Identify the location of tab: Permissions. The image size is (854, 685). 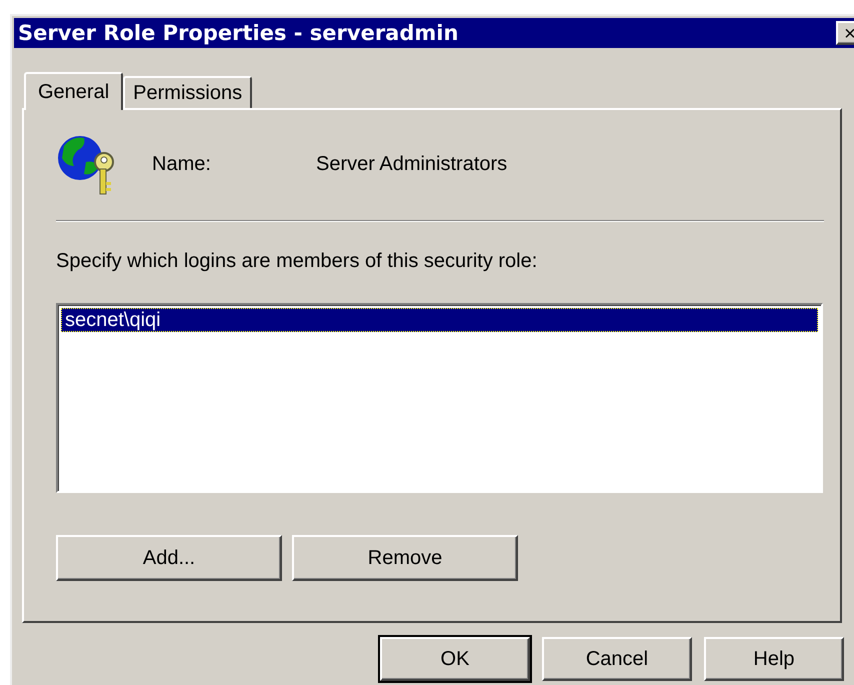
(187, 92).